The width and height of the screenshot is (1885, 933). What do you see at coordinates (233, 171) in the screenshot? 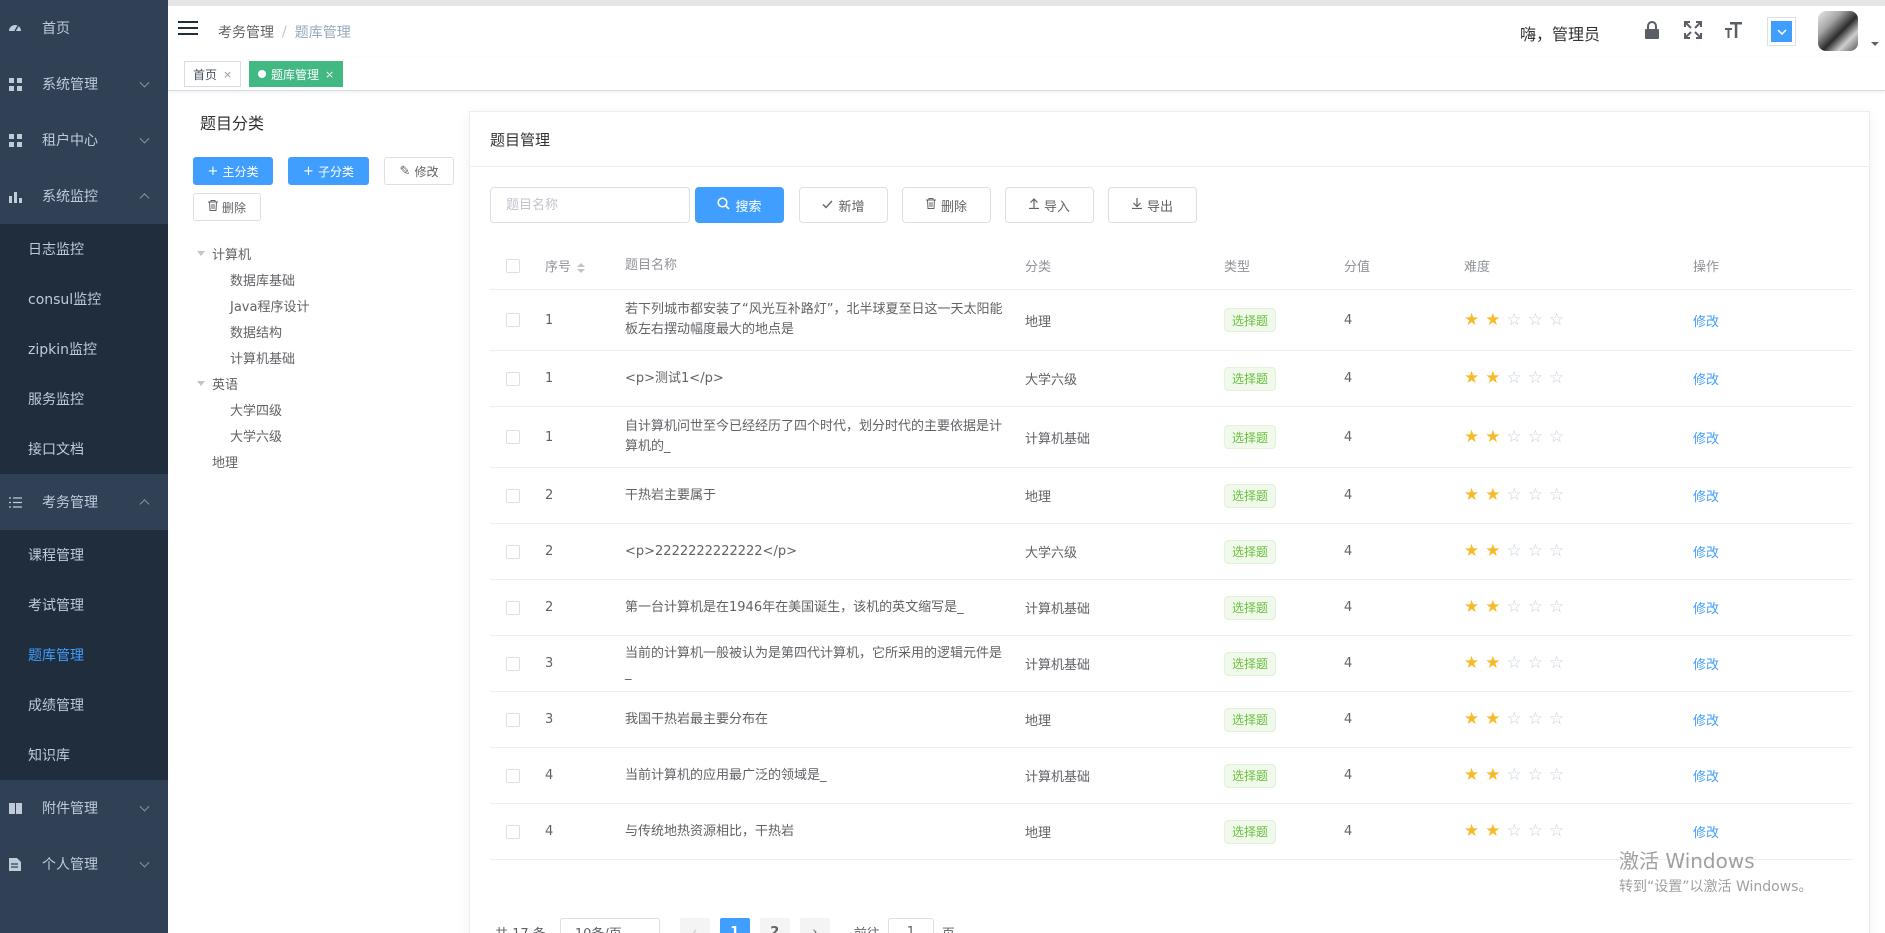
I see `add-main-category-button: + 主分类` at bounding box center [233, 171].